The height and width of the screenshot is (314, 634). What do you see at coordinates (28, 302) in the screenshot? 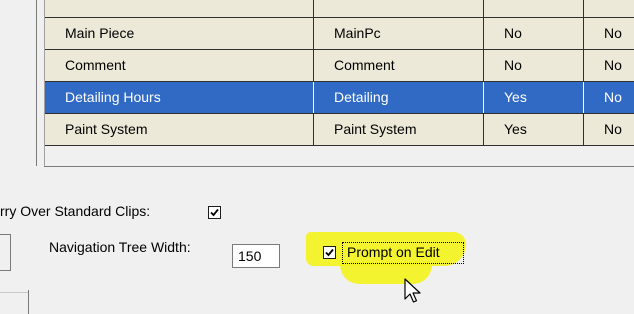
I see `partial-control-edge` at bounding box center [28, 302].